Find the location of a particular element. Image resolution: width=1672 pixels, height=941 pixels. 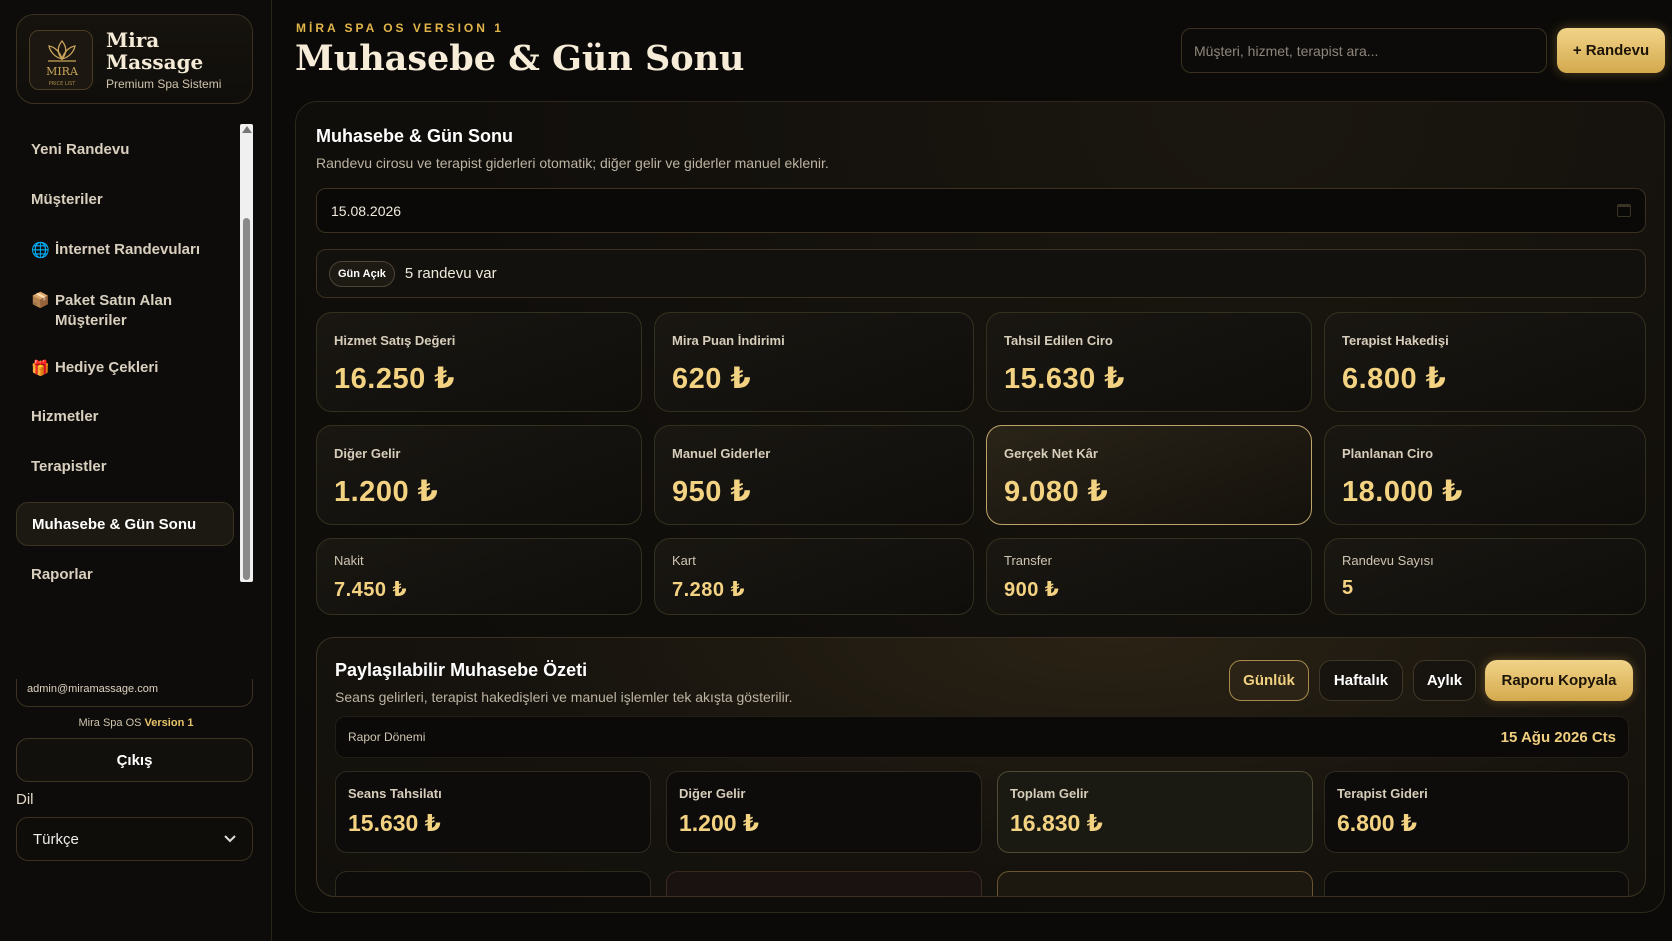

day-status-bar: Gün Açık 5 randevu var is located at coordinates (981, 273).